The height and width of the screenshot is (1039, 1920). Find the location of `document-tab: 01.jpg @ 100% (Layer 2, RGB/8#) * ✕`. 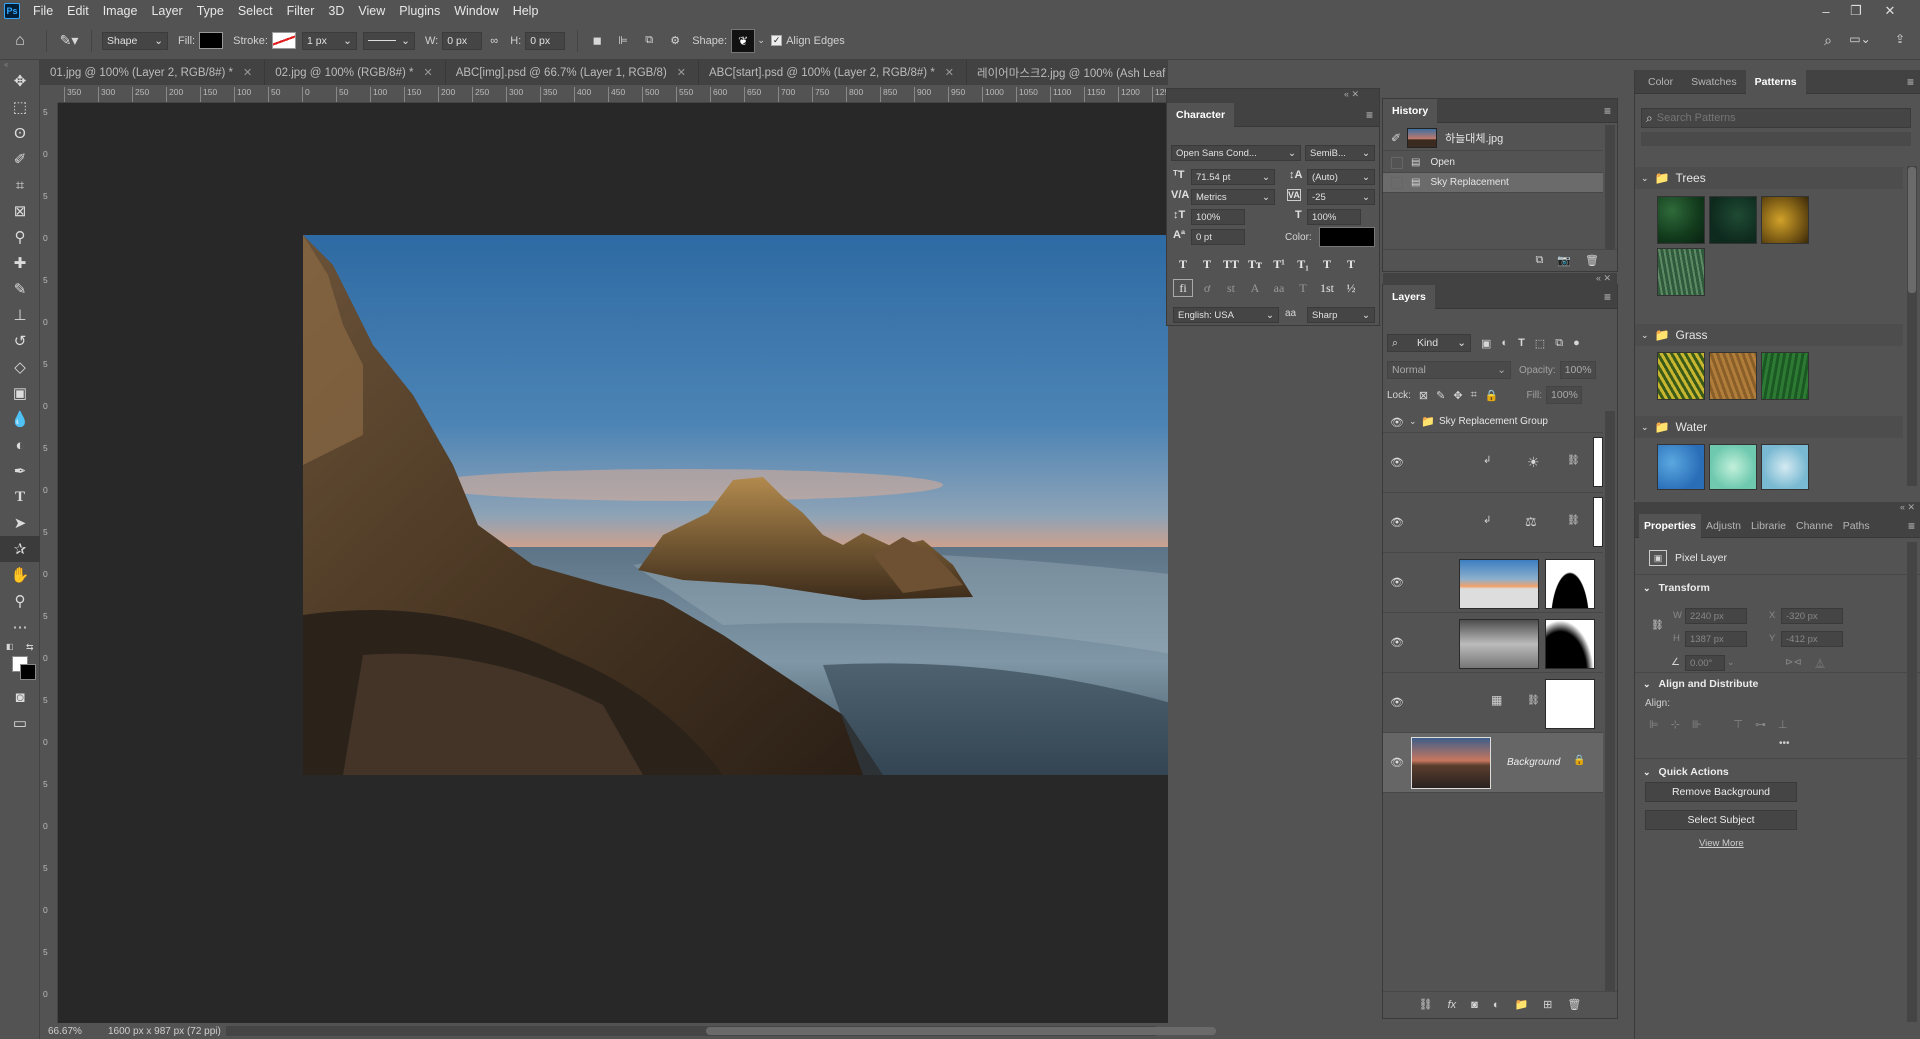

document-tab: 01.jpg @ 100% (Layer 2, RGB/8#) * ✕ is located at coordinates (153, 72).